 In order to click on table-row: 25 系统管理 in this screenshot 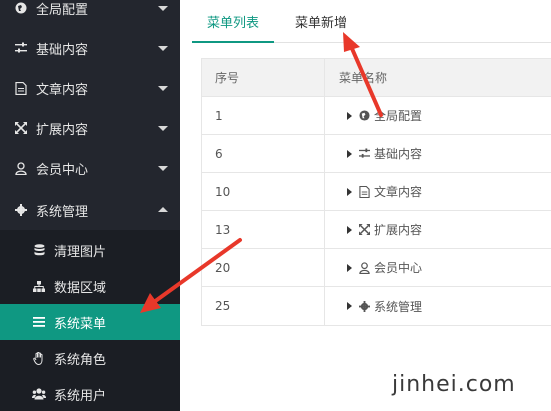, I will do `click(376, 306)`.